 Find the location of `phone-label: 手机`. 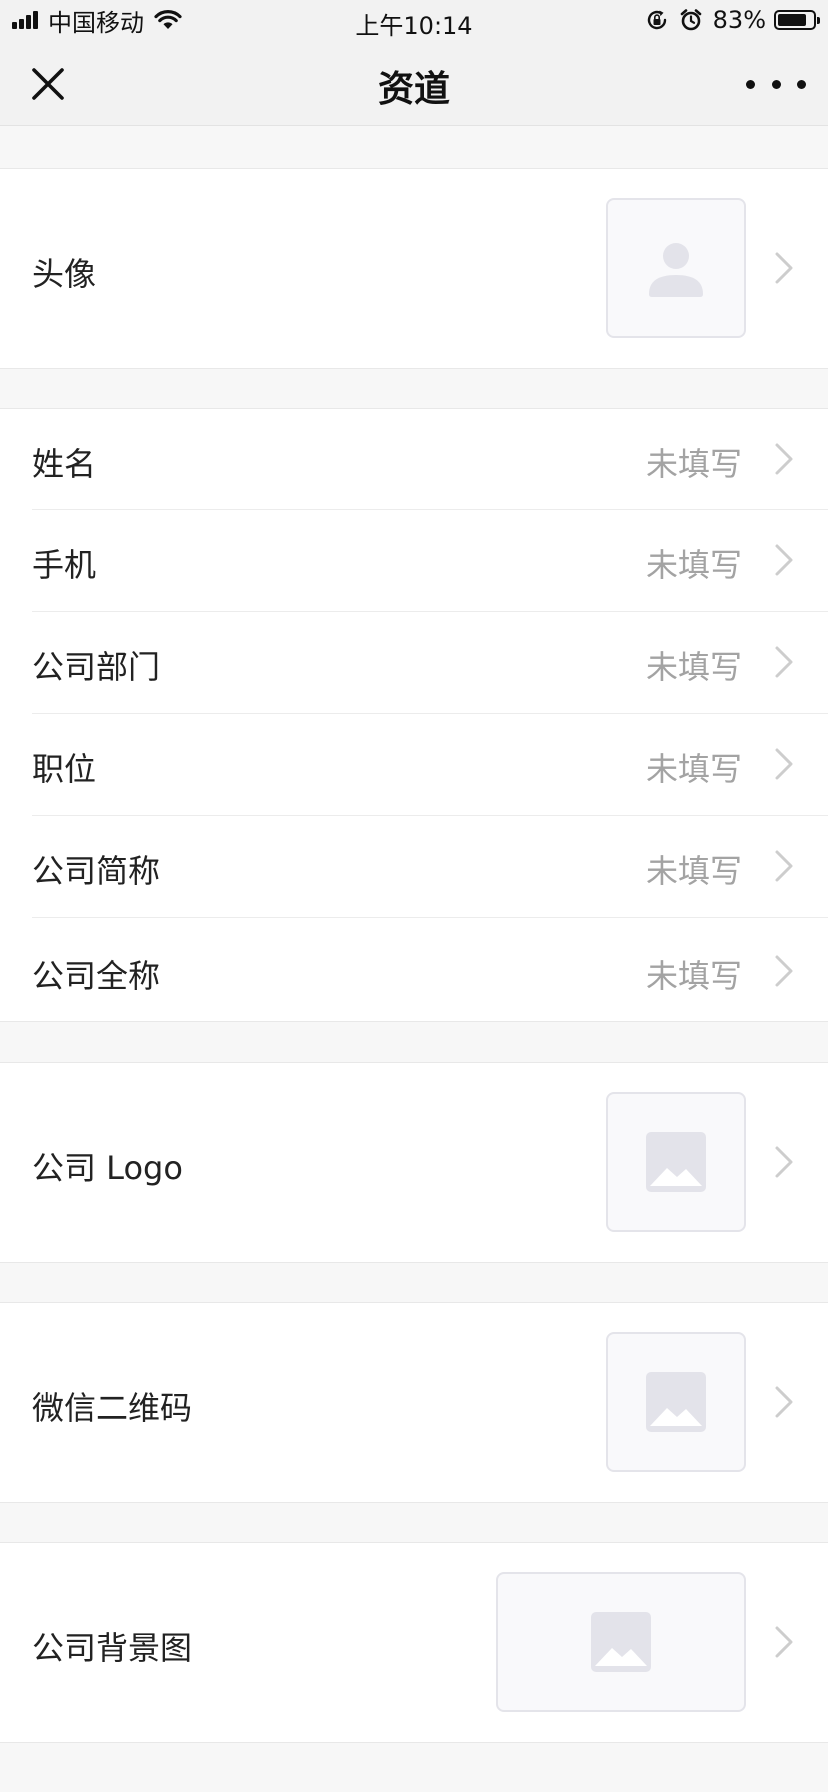

phone-label: 手机 is located at coordinates (64, 565).